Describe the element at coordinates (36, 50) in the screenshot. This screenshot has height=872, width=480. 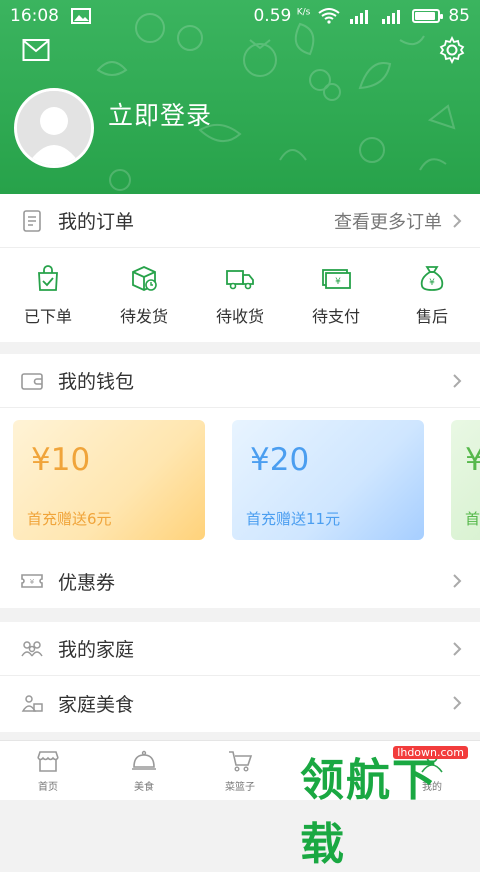
I see `message-icon` at that location.